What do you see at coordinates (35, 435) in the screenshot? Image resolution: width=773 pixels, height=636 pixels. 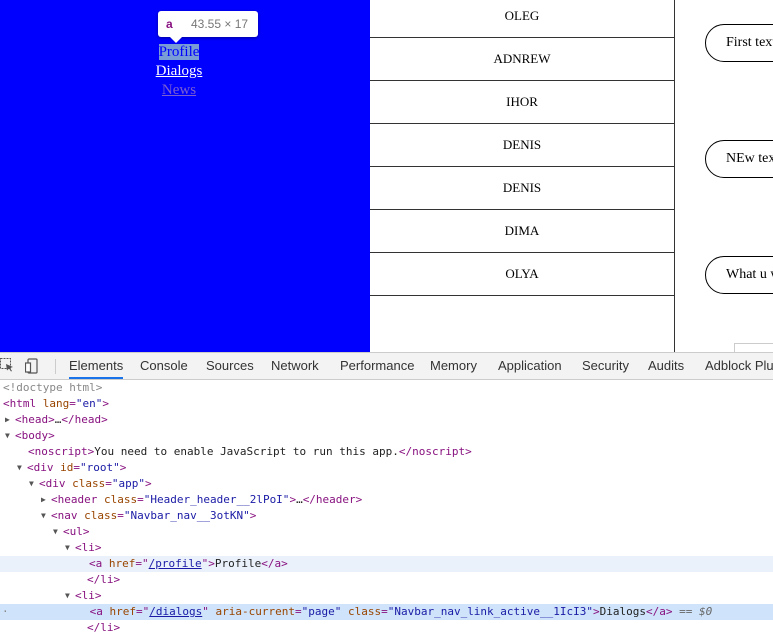 I see `body-tag: body` at bounding box center [35, 435].